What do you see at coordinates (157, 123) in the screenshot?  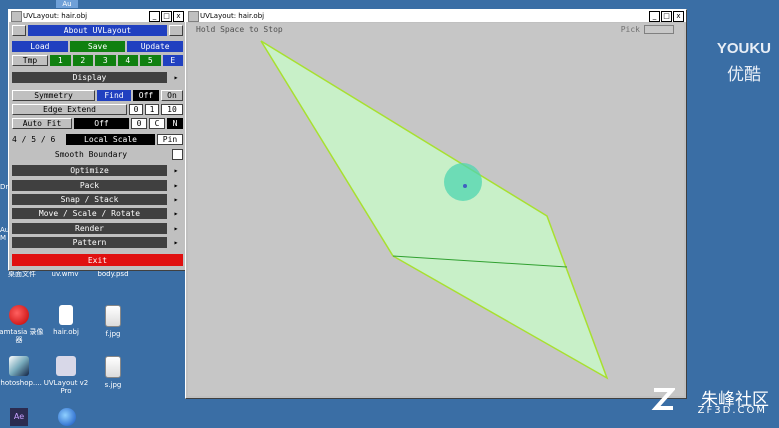 I see `auto-fit-c-button: C` at bounding box center [157, 123].